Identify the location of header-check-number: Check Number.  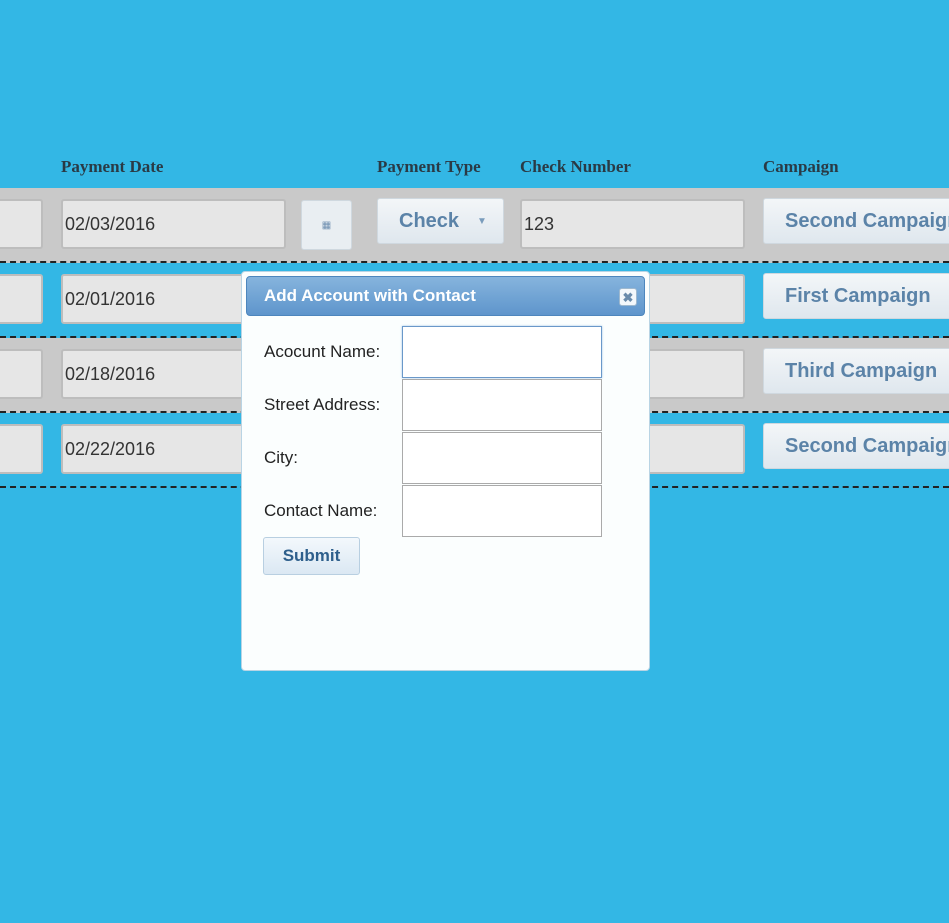
(575, 166).